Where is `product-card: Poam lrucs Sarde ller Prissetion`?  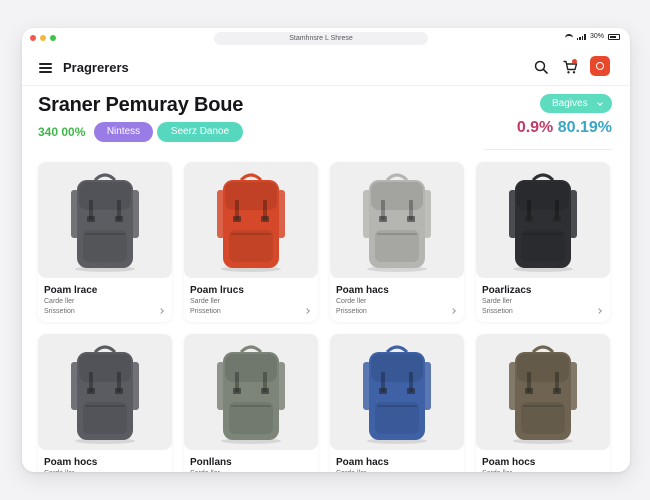 product-card: Poam lrucs Sarde ller Prissetion is located at coordinates (251, 242).